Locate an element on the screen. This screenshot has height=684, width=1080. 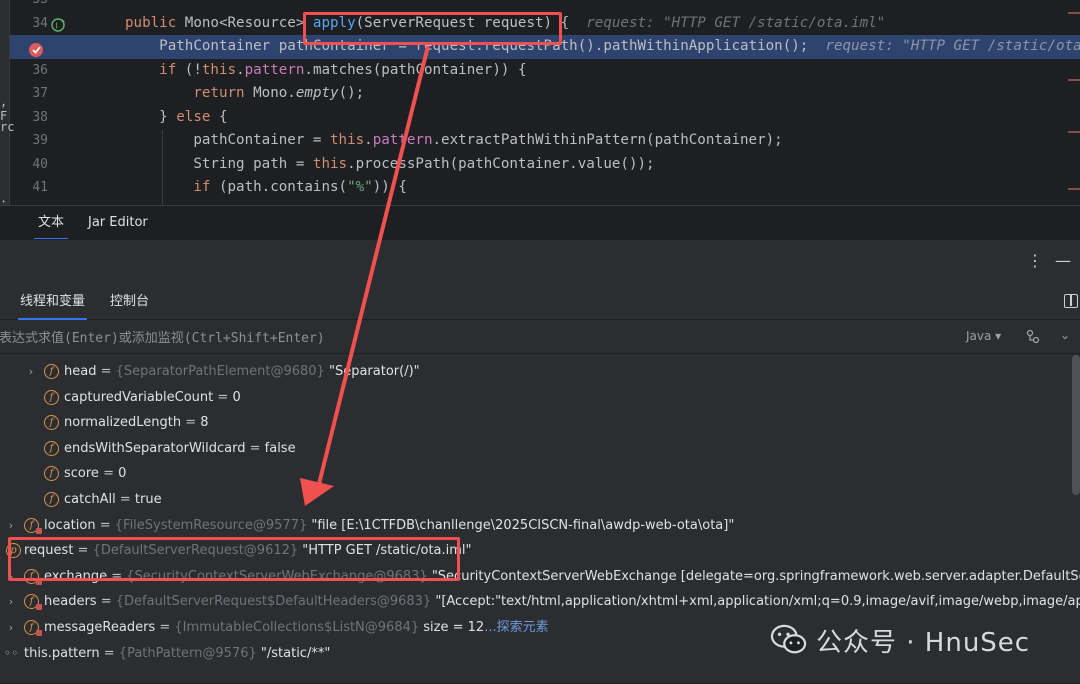
code-token: request: "HTTP GET /static/ota.iml" is located at coordinates (952, 46).